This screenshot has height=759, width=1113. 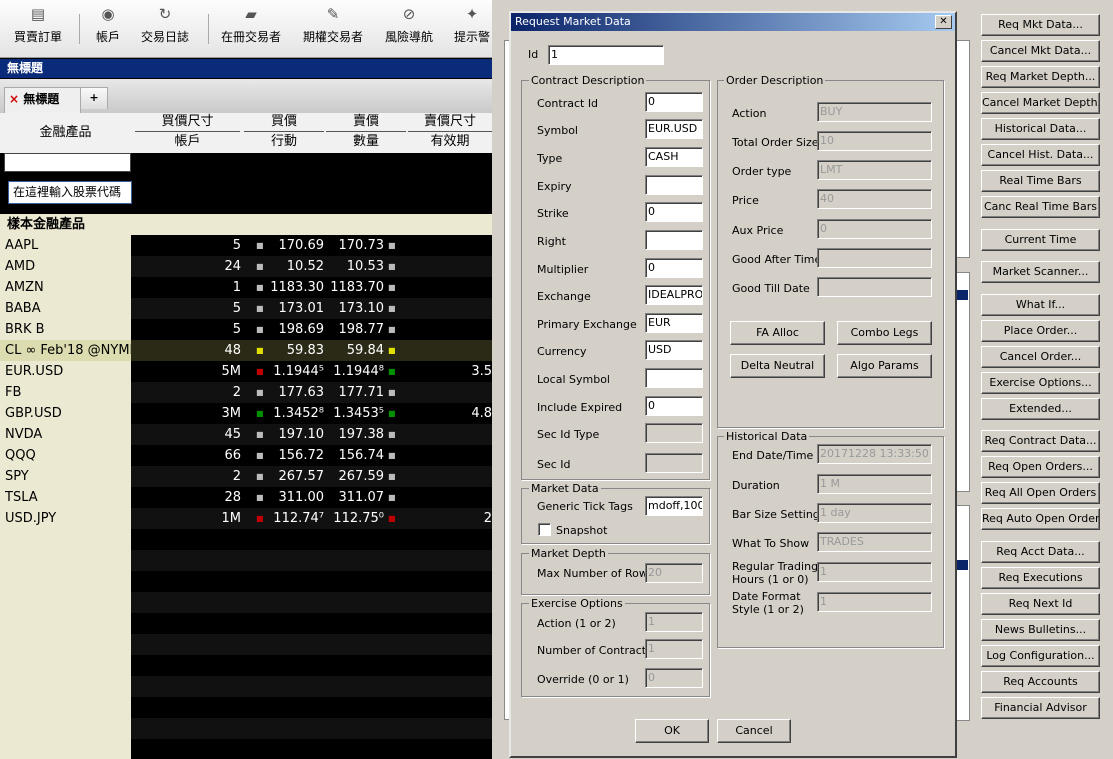 What do you see at coordinates (355, 434) in the screenshot?
I see `quote-ask: 197.38` at bounding box center [355, 434].